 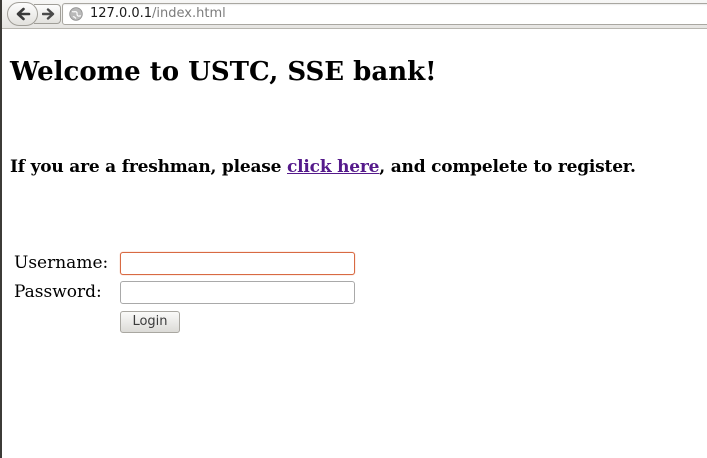 What do you see at coordinates (384, 14) in the screenshot?
I see `address-bar: 127.0.0.1/index.html` at bounding box center [384, 14].